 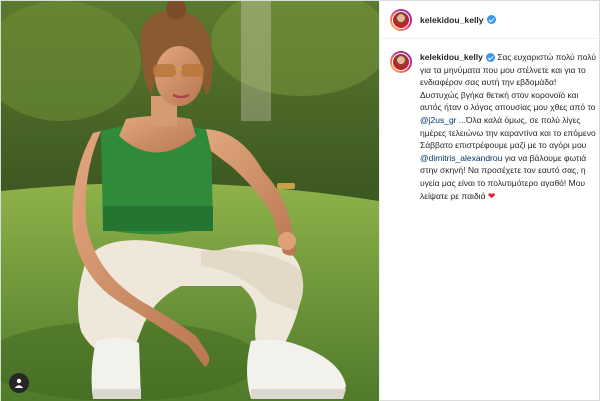 I want to click on mention-j2us: @j2us_gr, so click(x=438, y=120).